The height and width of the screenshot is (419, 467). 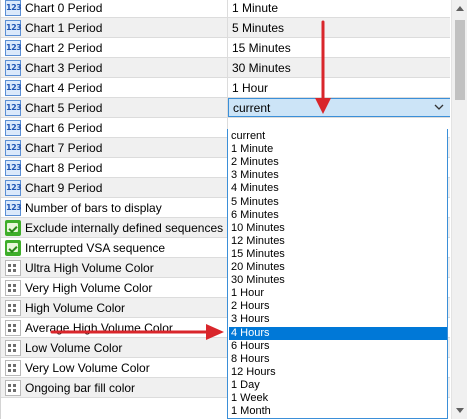 I want to click on dropdown-option: 15 Minutes, so click(x=338, y=254).